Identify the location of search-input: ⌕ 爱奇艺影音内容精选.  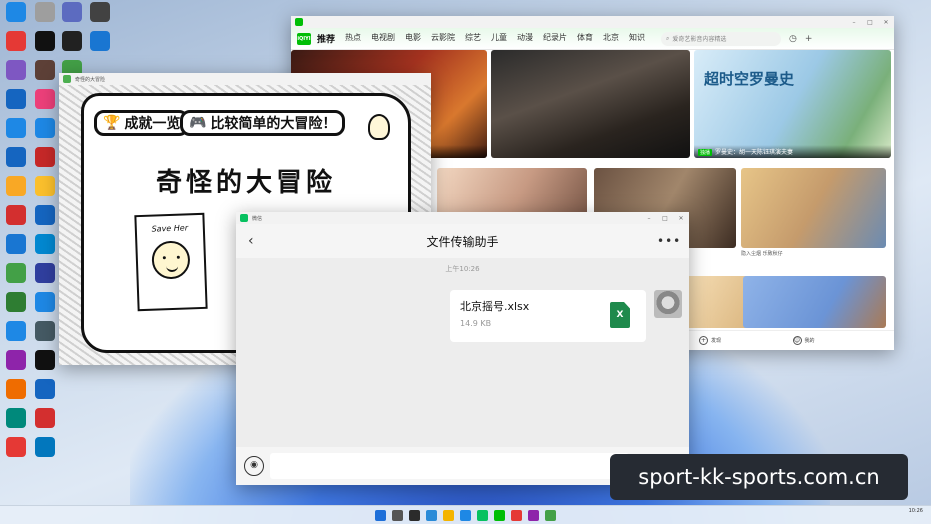
(721, 38).